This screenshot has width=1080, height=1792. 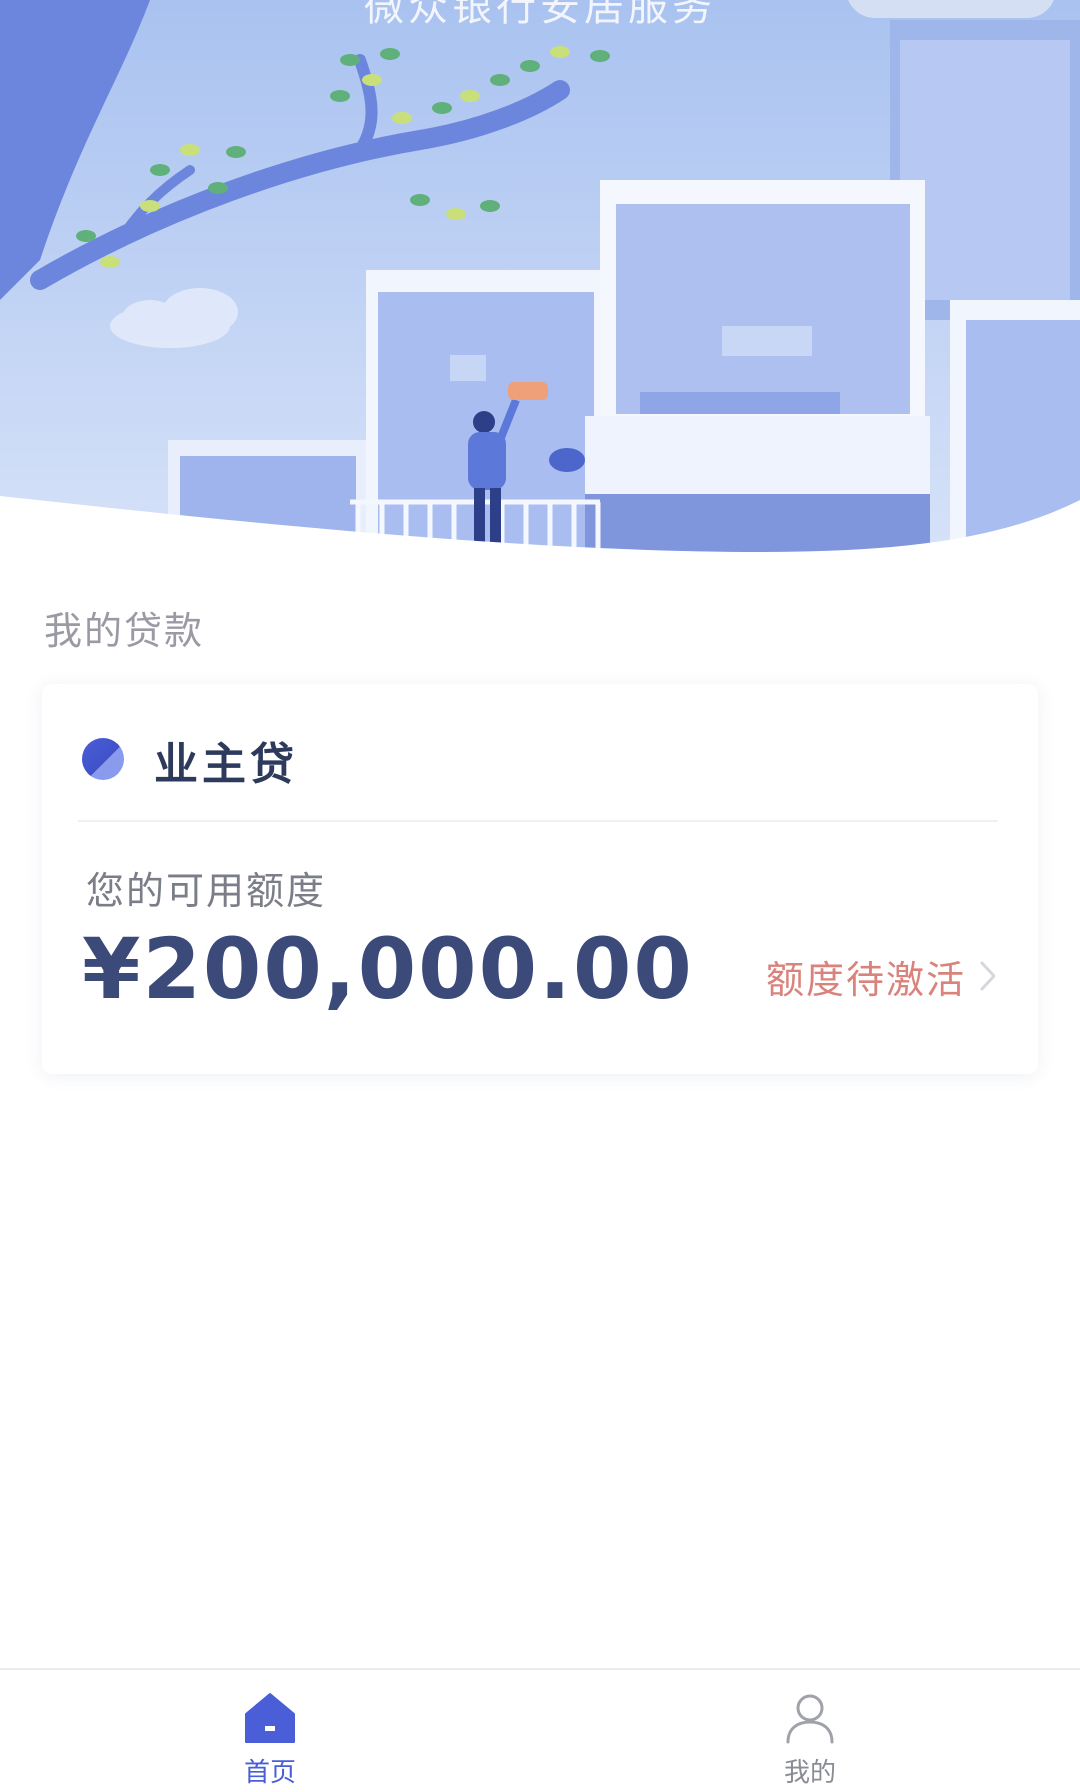 I want to click on chevron-right-icon, so click(x=988, y=976).